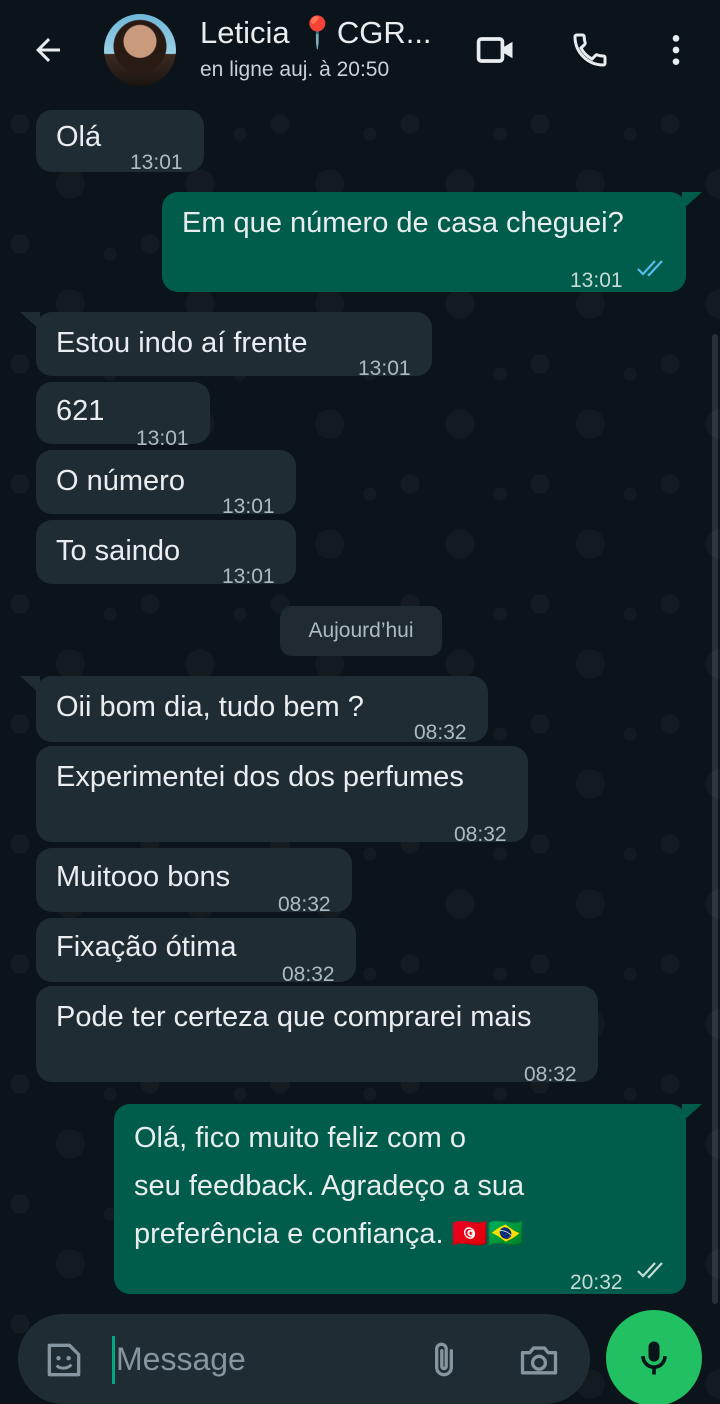  I want to click on camera-button, so click(540, 1360).